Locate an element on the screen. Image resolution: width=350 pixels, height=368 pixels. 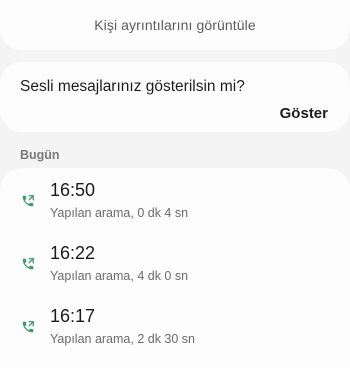
show-voice-messages-button: Göster is located at coordinates (304, 113).